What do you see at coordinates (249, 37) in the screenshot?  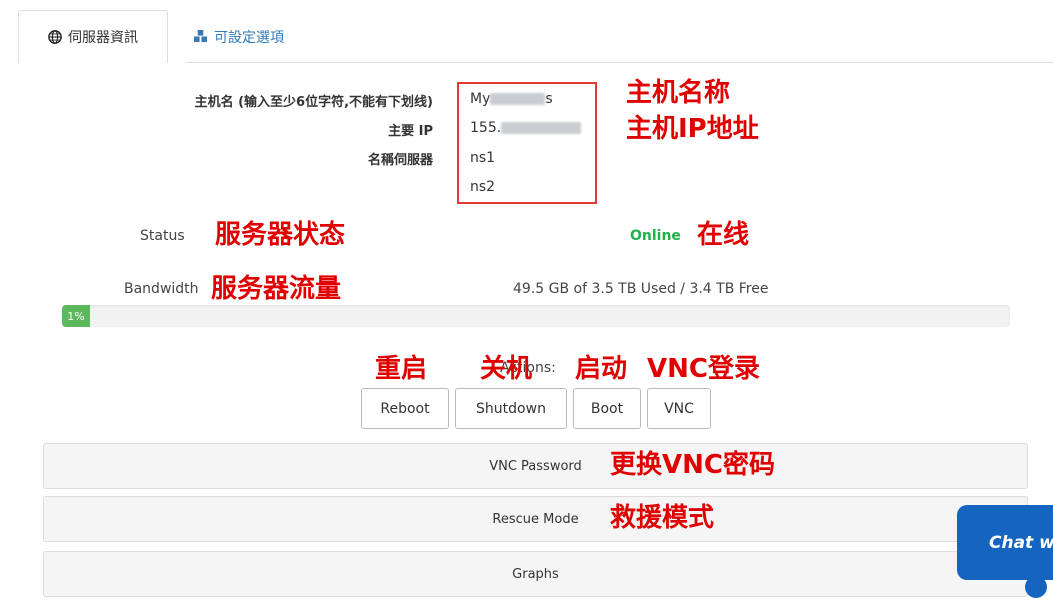 I see `tab-settings-label: 可設定選項` at bounding box center [249, 37].